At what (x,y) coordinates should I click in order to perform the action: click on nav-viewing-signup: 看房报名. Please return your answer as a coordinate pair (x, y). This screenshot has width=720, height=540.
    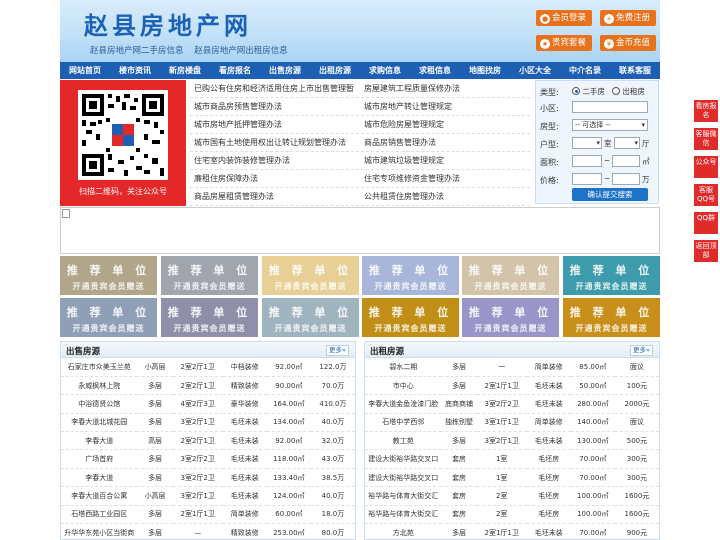
    Looking at the image, I should click on (235, 70).